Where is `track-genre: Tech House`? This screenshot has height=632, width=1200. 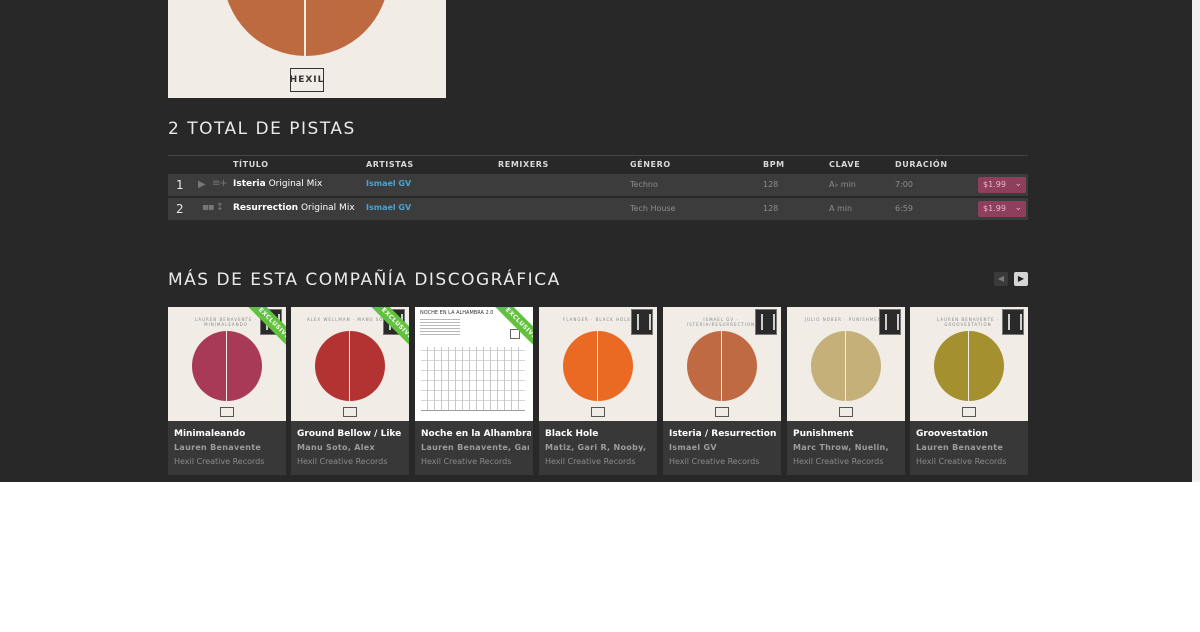
track-genre: Tech House is located at coordinates (653, 208).